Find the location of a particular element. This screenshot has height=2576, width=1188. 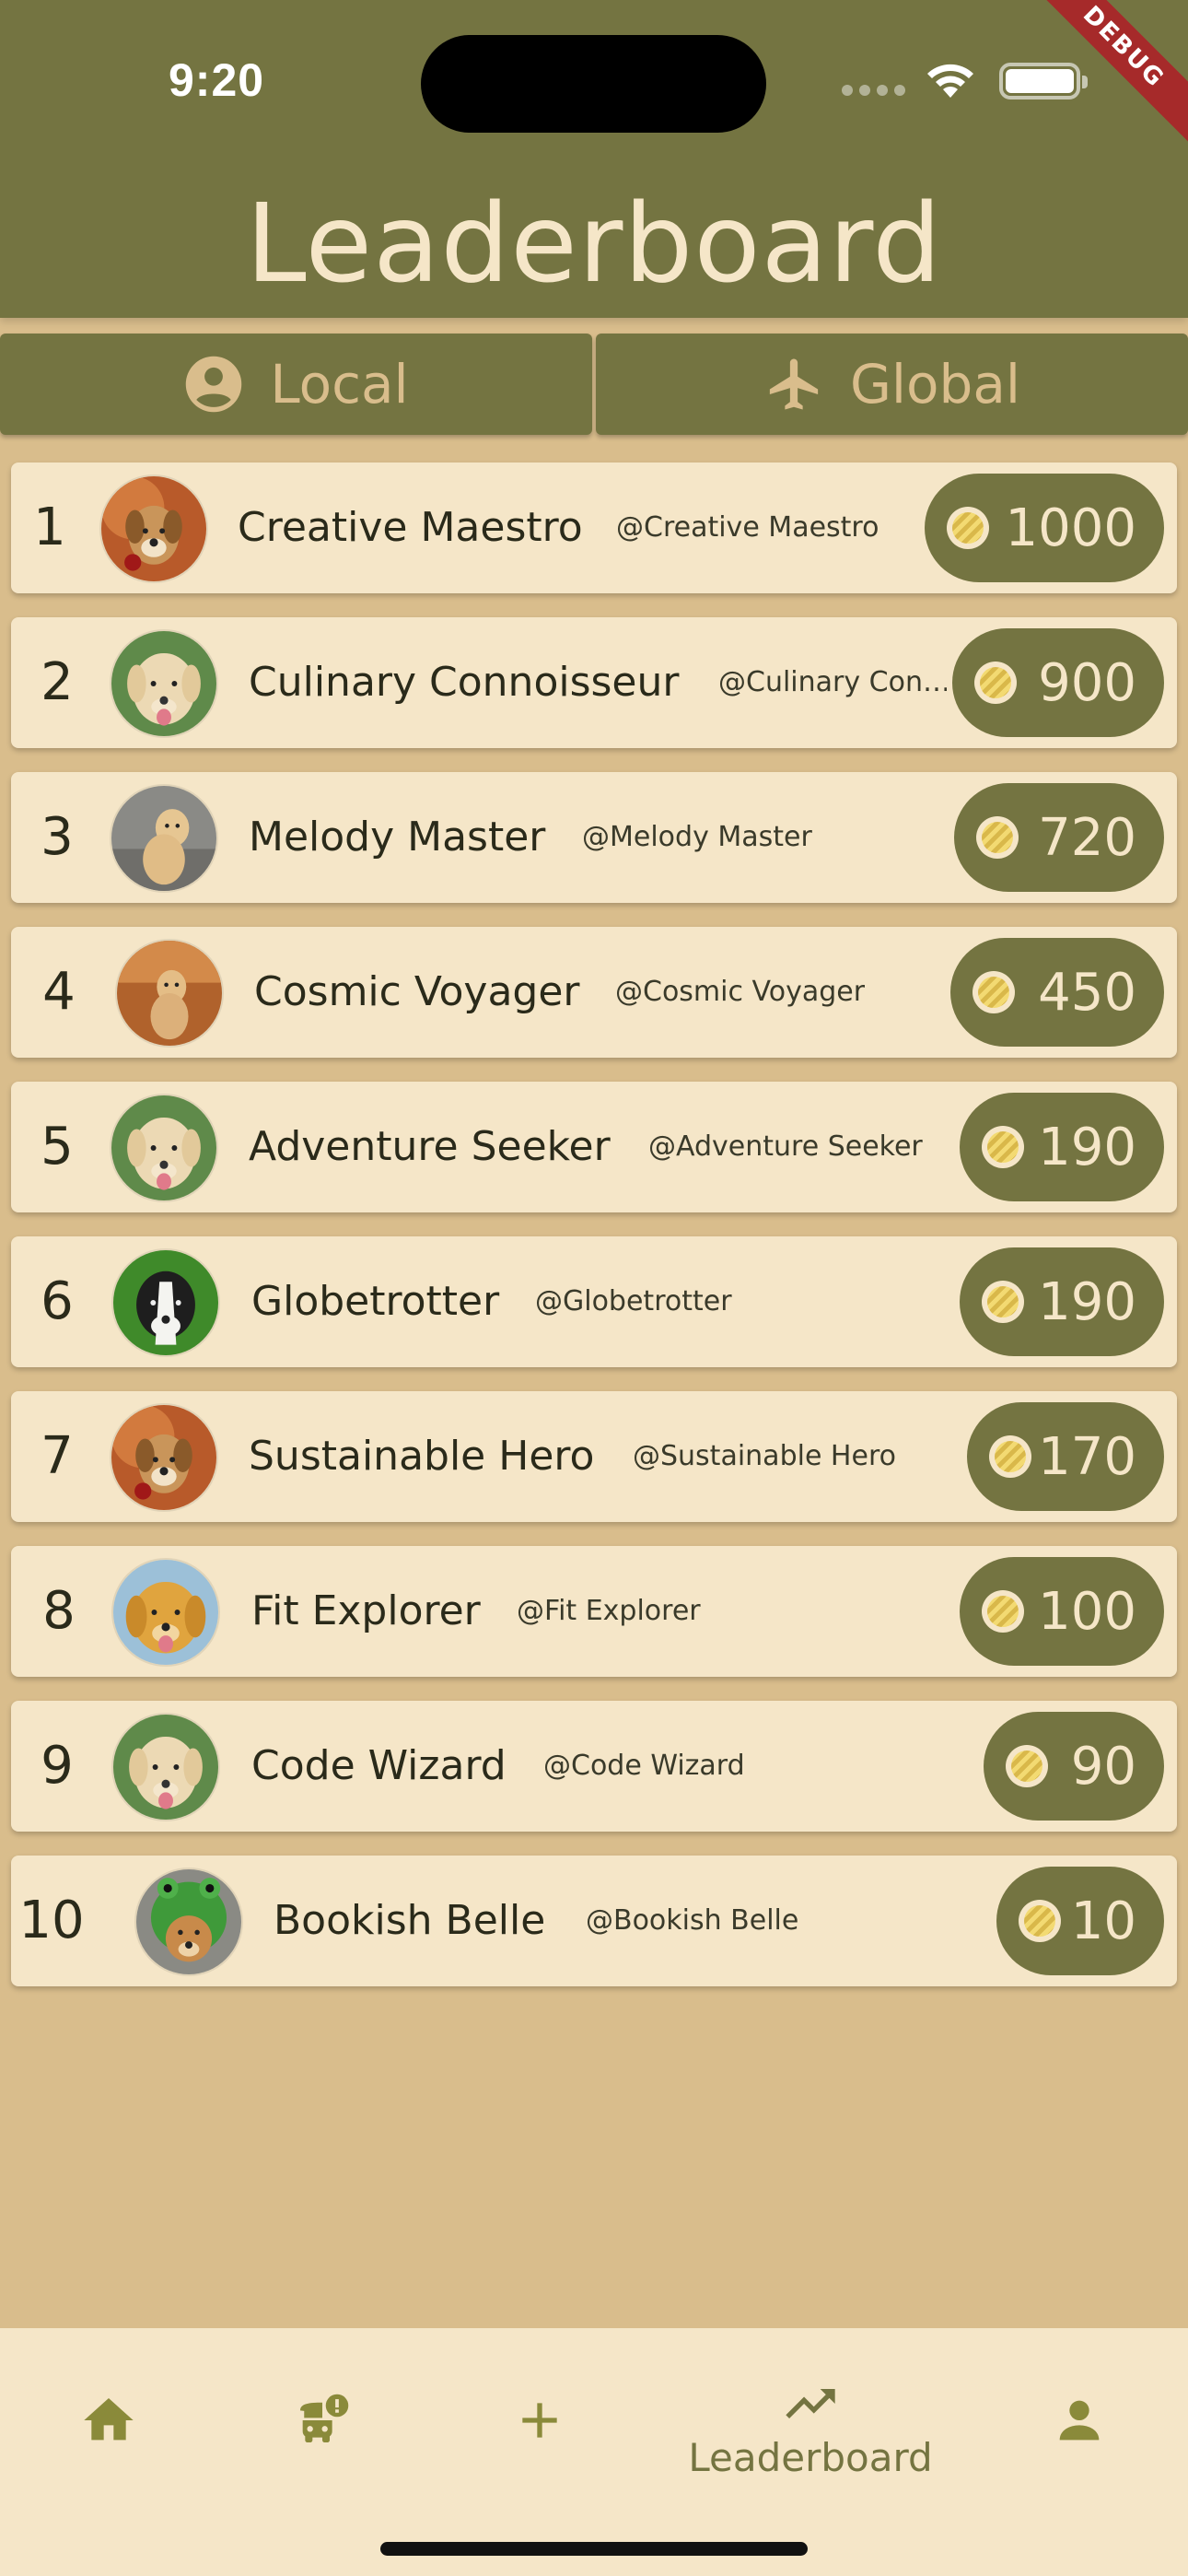

app-header: 9:20 DEBUG Leaderboard is located at coordinates (594, 159).